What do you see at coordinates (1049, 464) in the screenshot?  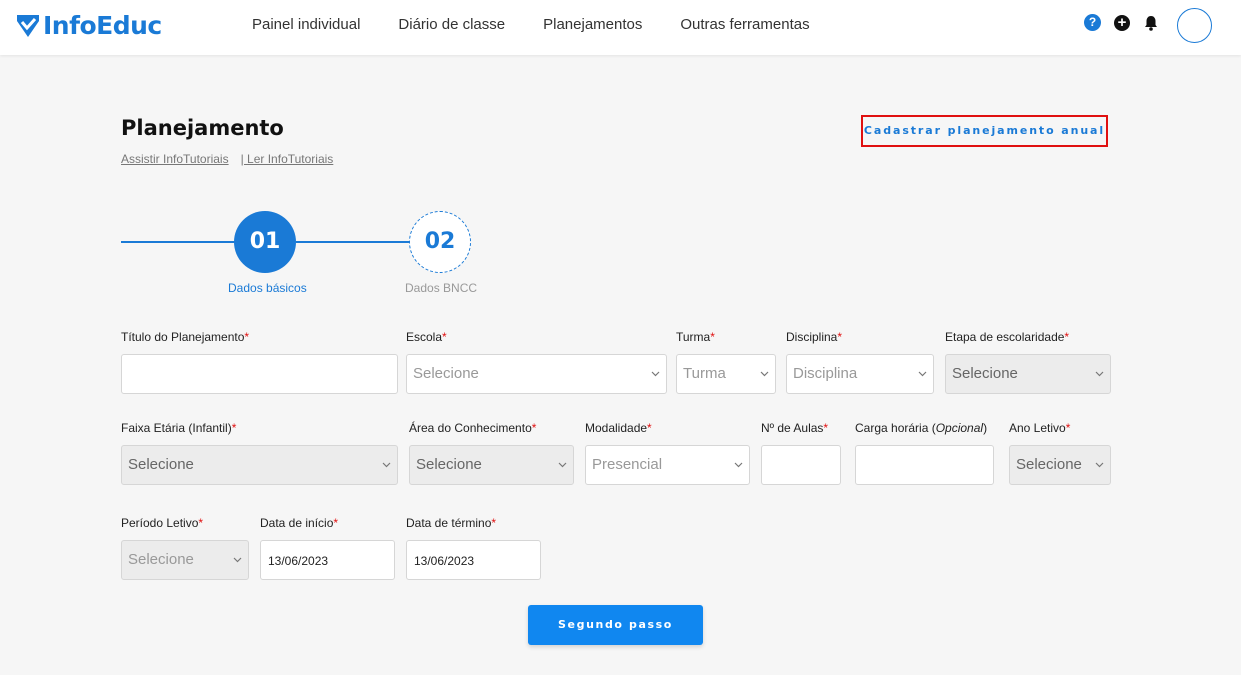 I see `ano-value: Selecione` at bounding box center [1049, 464].